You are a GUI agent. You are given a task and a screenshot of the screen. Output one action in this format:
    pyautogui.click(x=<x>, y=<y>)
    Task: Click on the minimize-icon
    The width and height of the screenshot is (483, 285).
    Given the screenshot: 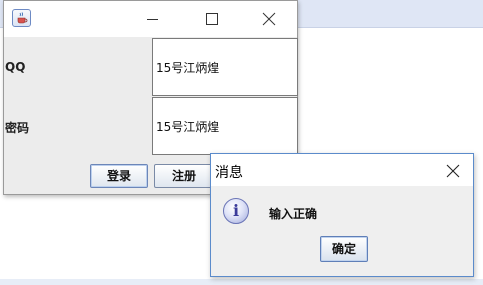 What is the action you would take?
    pyautogui.click(x=152, y=19)
    